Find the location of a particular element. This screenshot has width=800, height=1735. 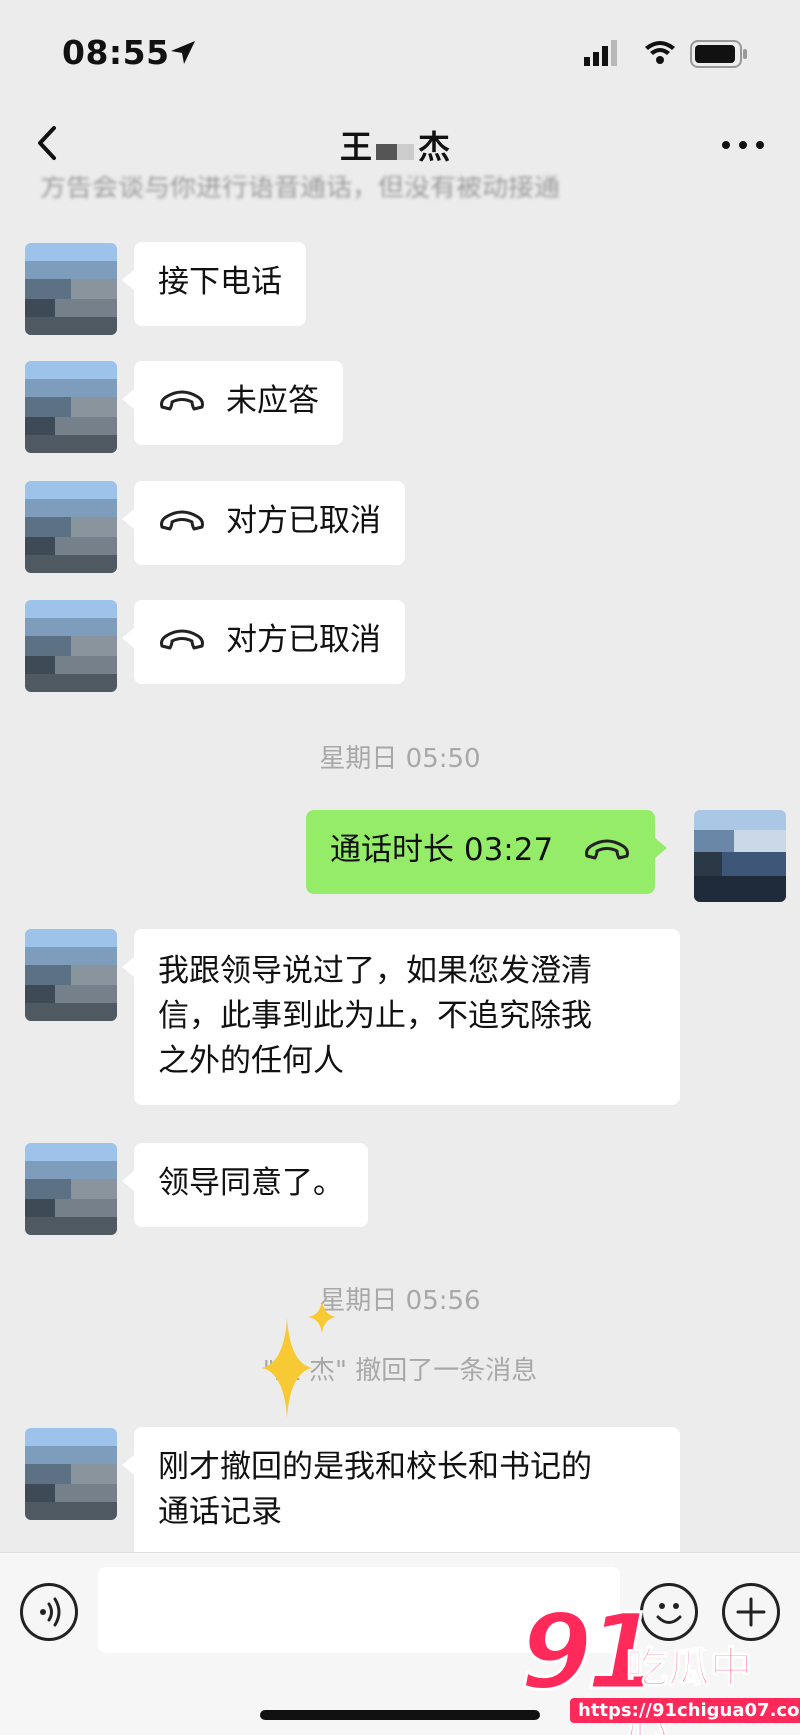

chat-title: 王 杰 is located at coordinates (395, 145).